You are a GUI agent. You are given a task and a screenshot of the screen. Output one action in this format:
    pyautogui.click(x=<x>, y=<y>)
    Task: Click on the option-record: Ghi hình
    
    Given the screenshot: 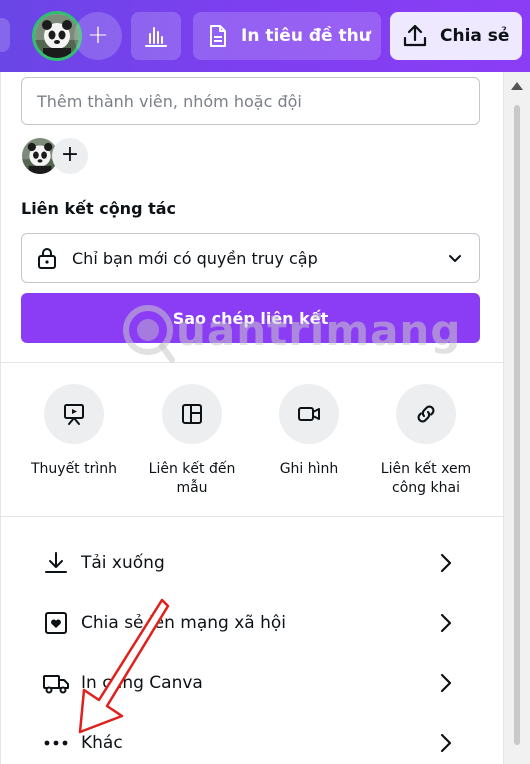 What is the action you would take?
    pyautogui.click(x=309, y=431)
    